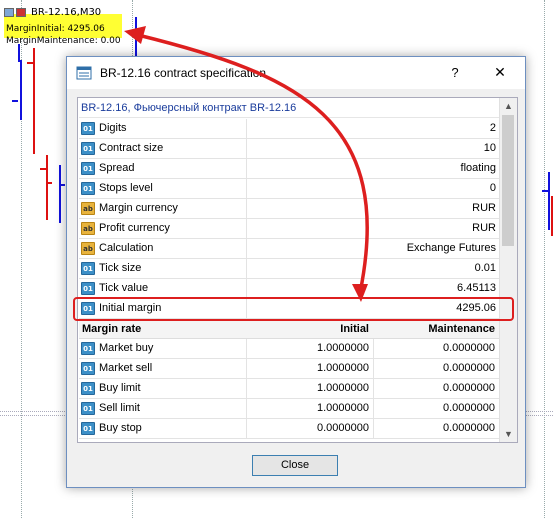  I want to click on rate-name: Buy limit, so click(120, 388).